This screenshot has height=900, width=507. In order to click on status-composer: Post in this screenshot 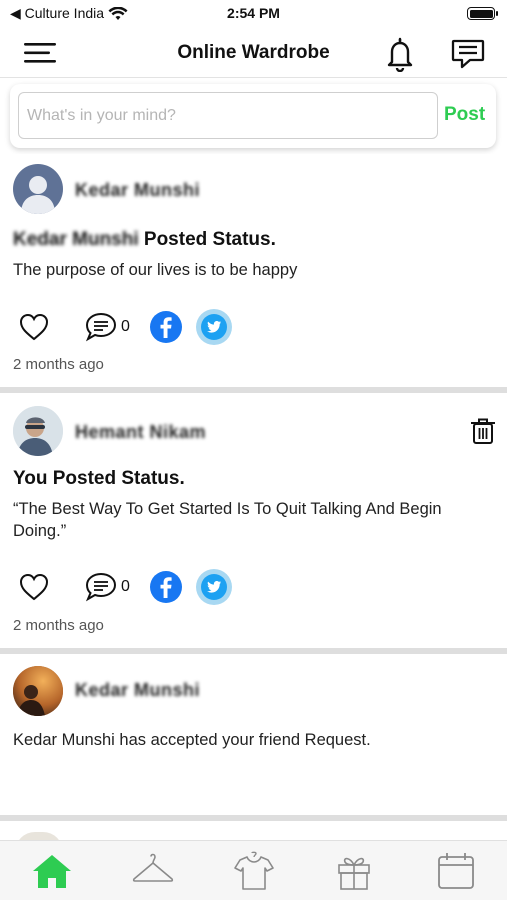, I will do `click(253, 116)`.